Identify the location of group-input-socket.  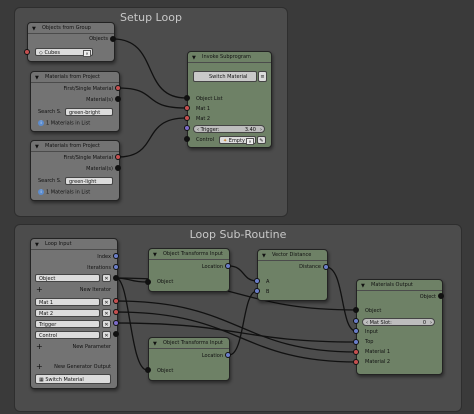
(27, 52).